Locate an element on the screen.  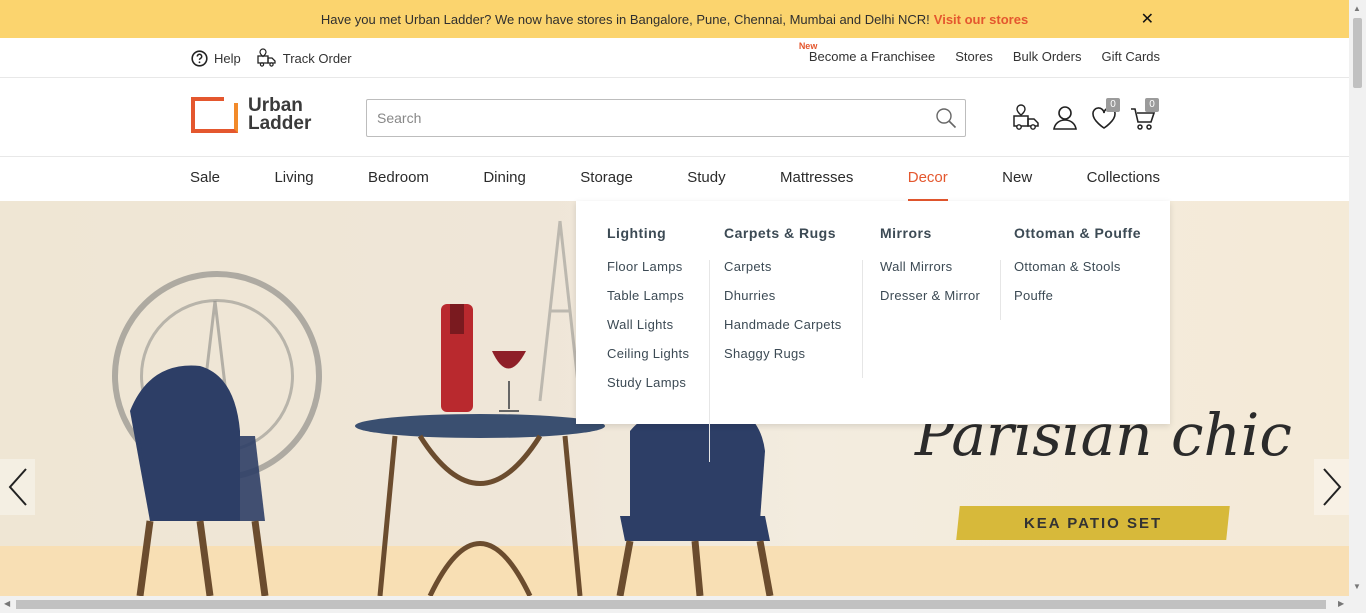
chevron-right-icon is located at coordinates (1331, 487).